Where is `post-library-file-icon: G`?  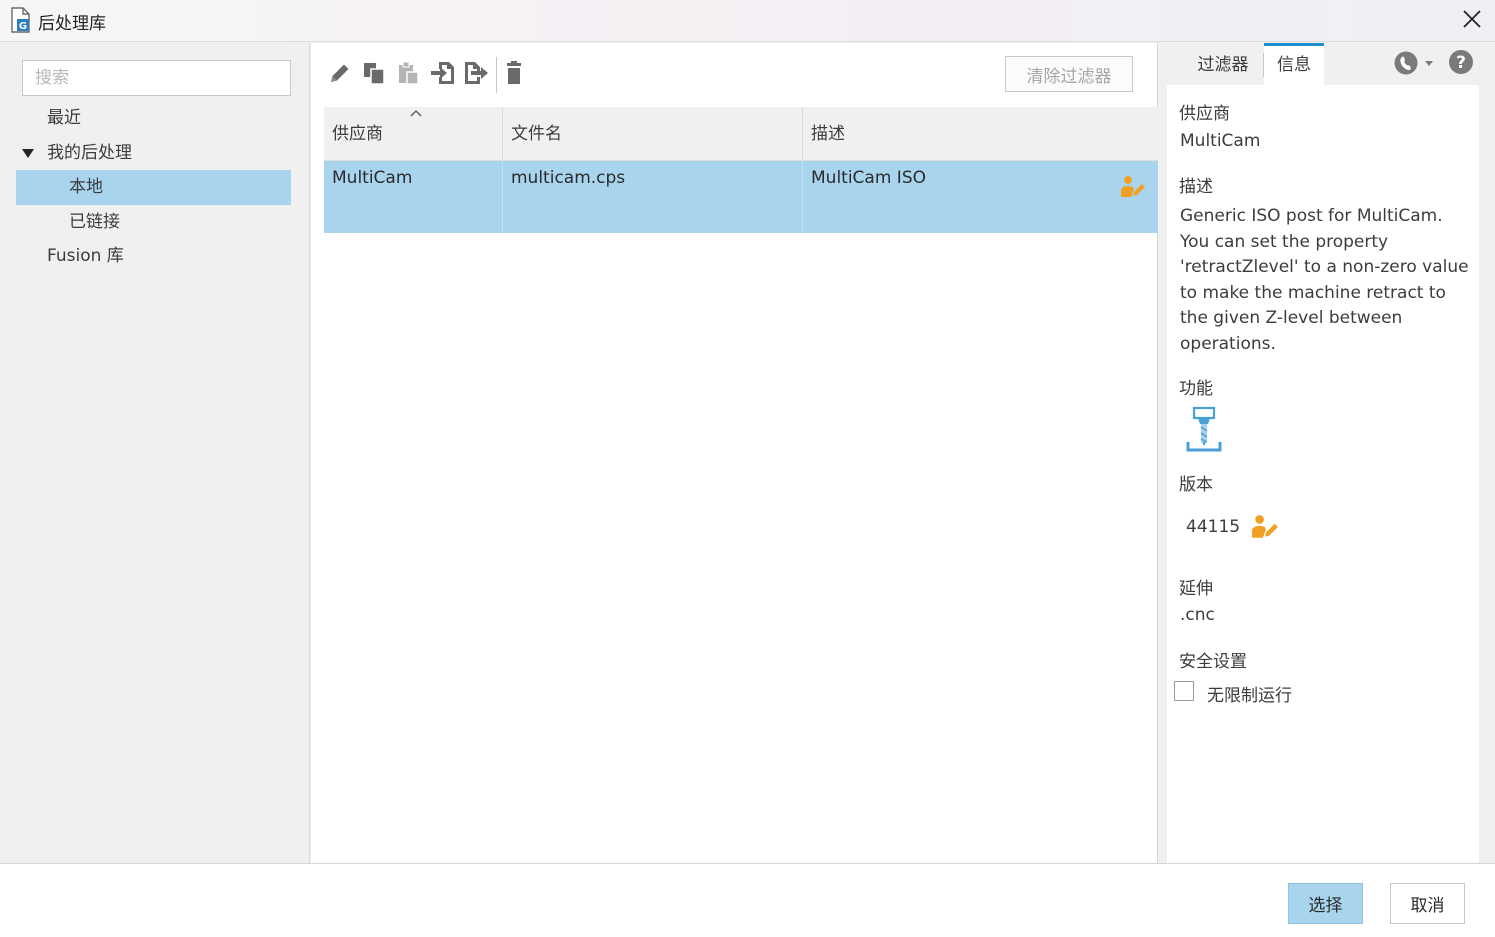 post-library-file-icon: G is located at coordinates (21, 20).